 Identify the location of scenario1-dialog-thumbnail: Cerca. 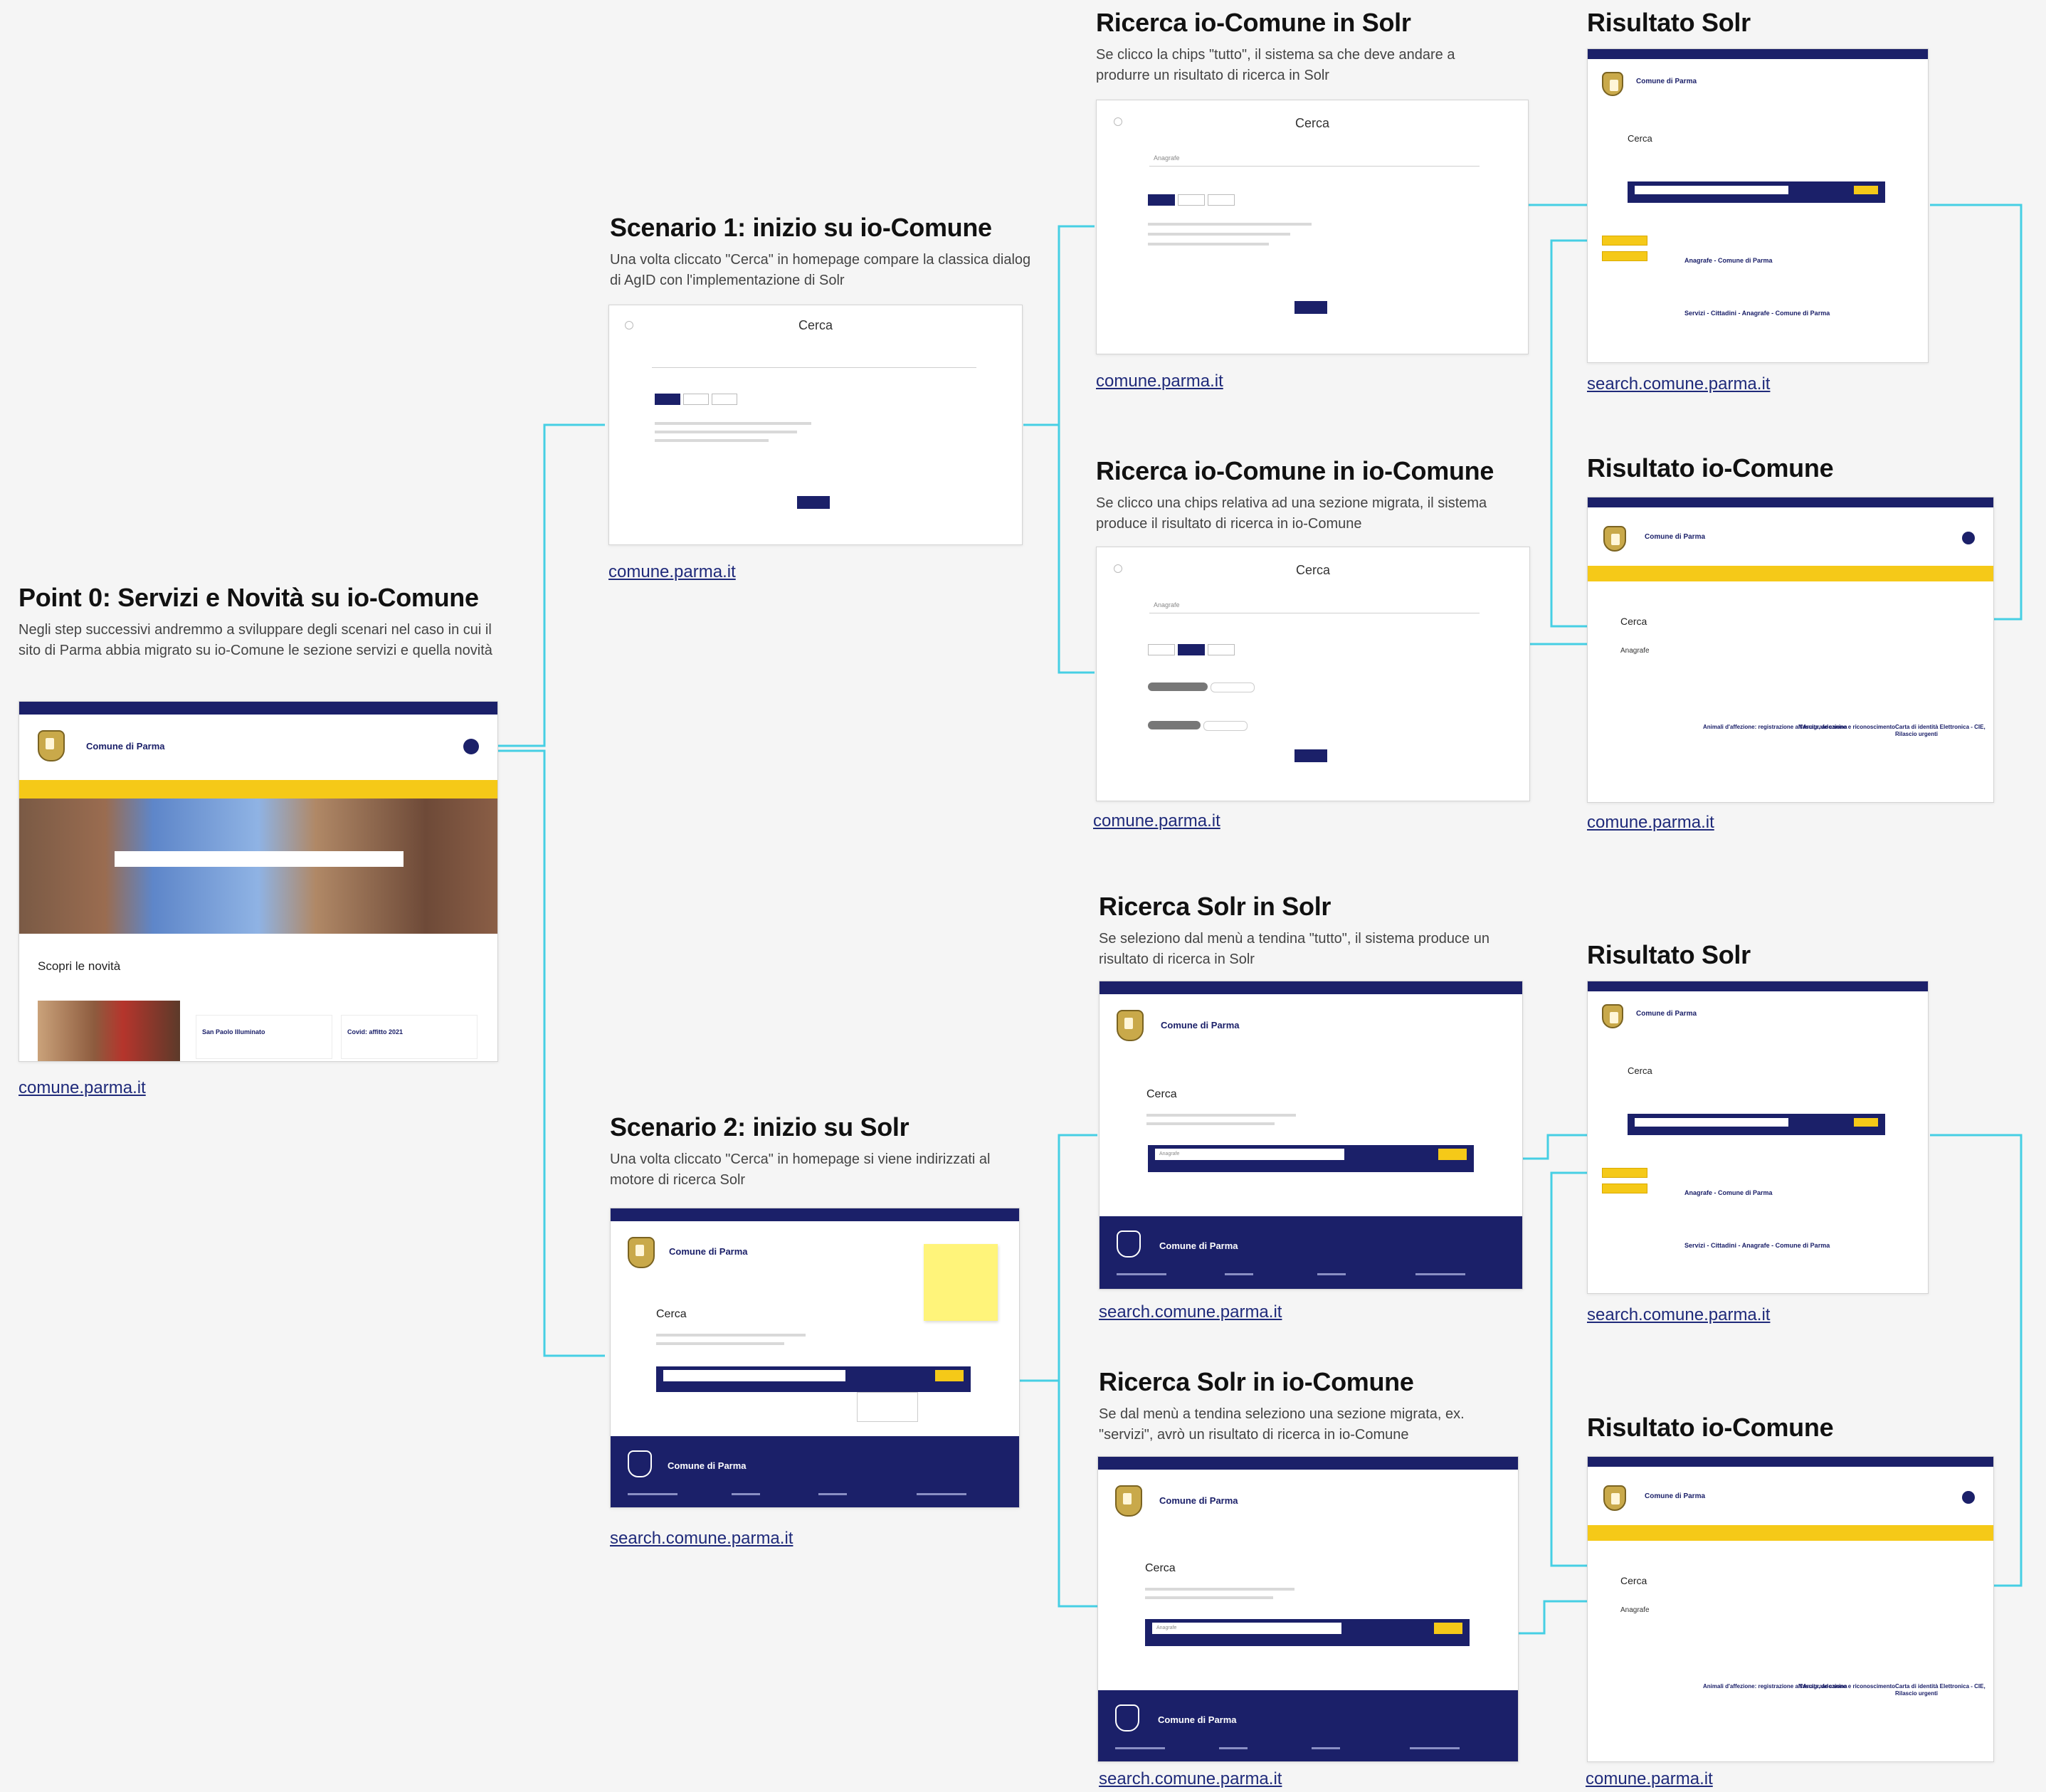
(815, 425).